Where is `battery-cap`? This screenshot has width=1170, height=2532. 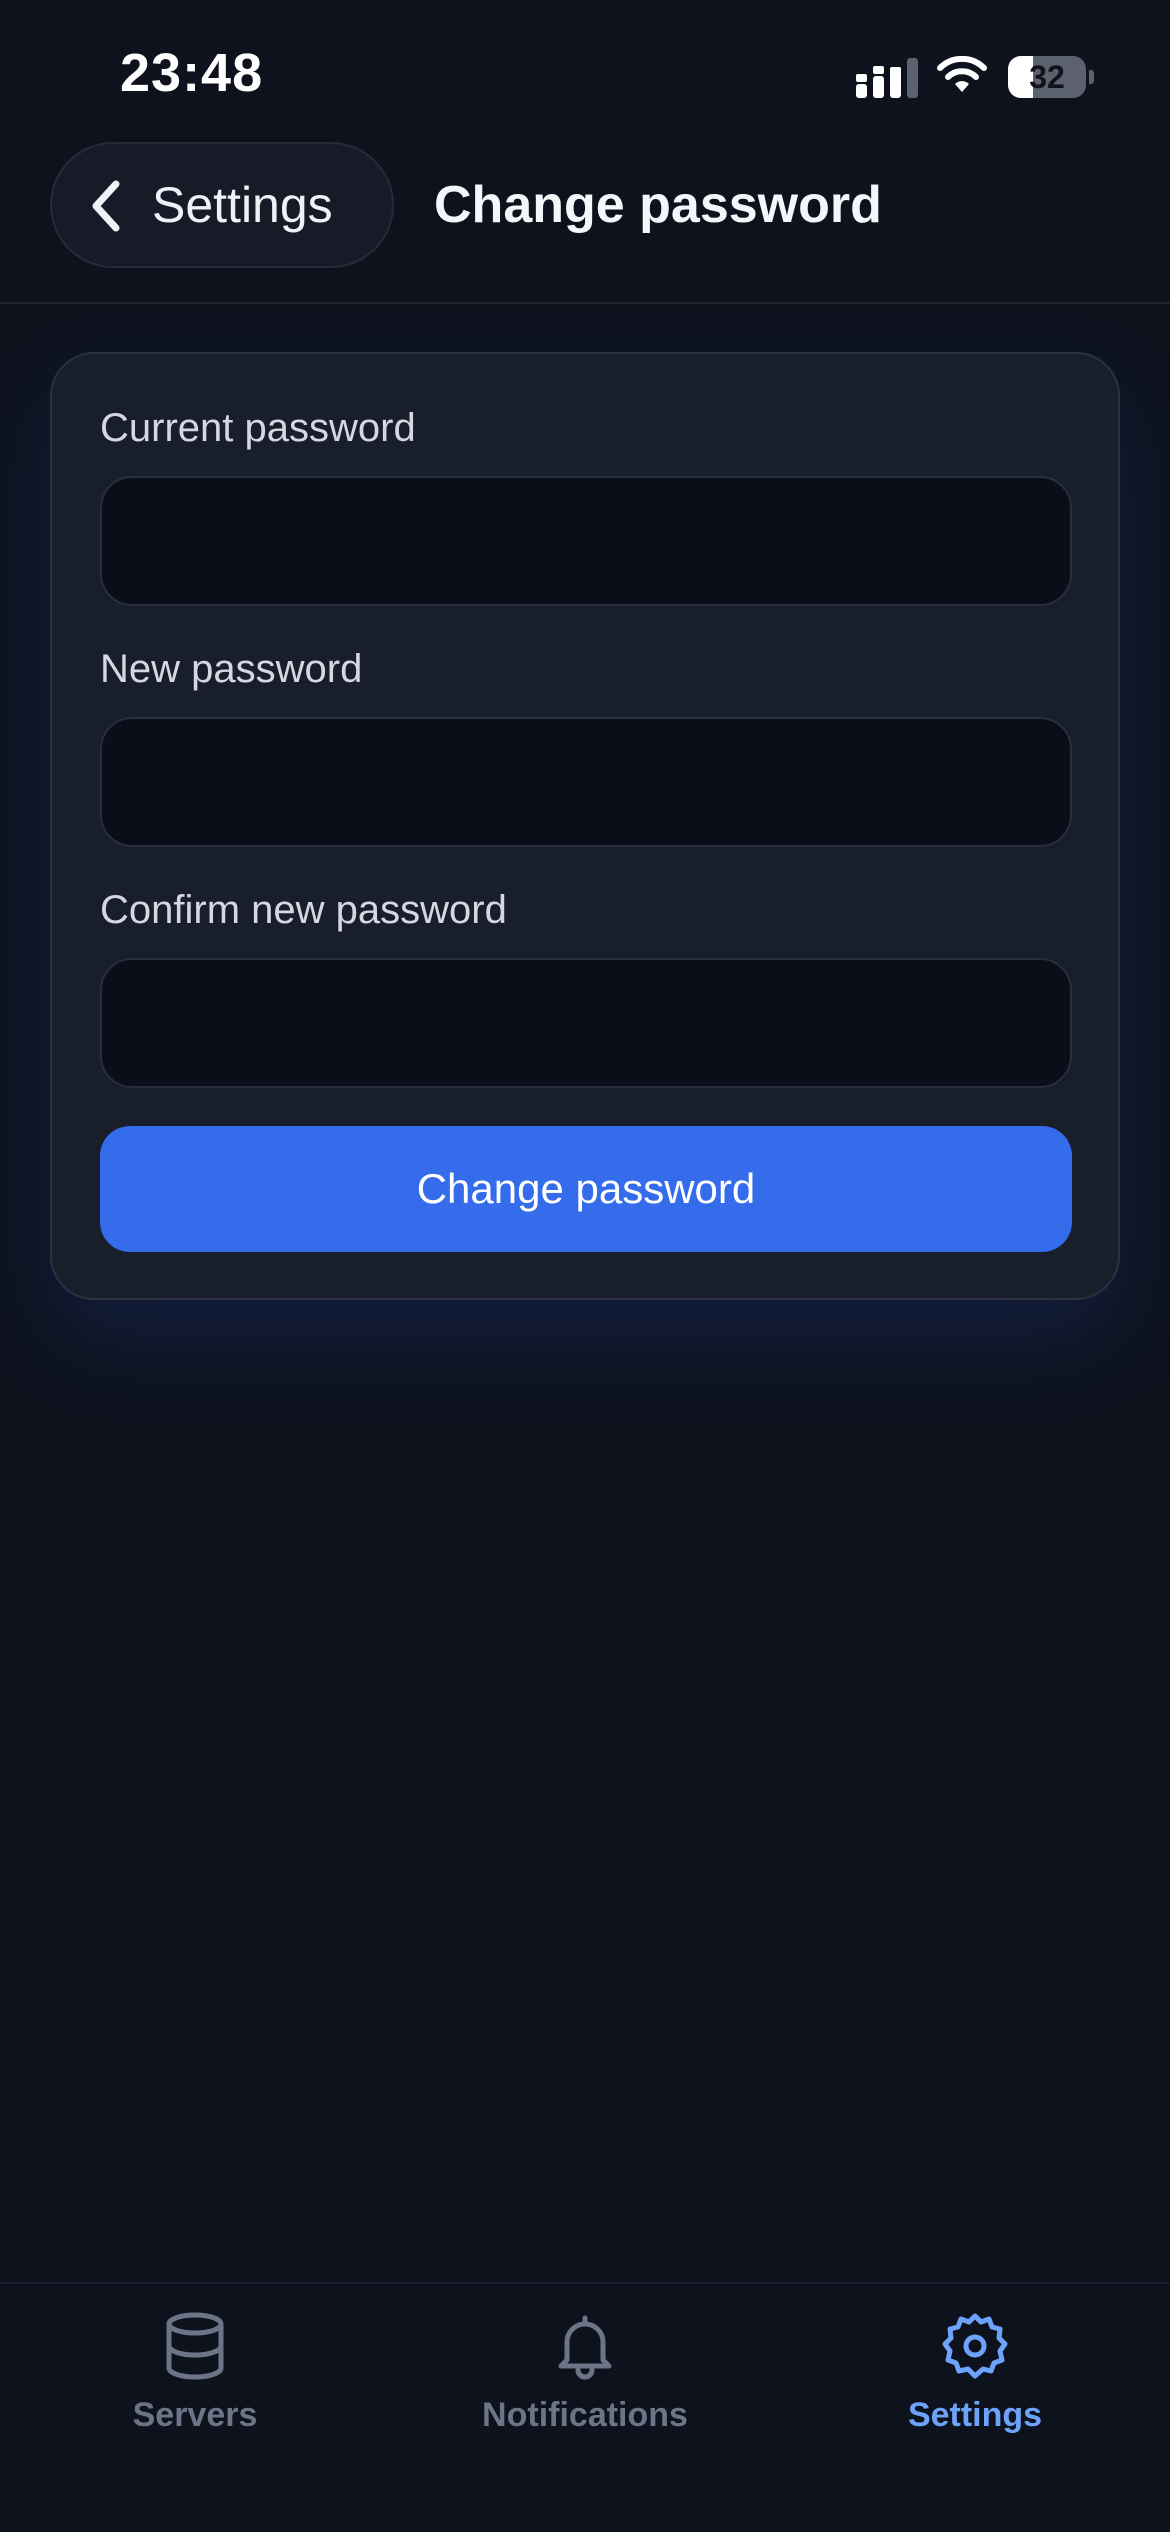
battery-cap is located at coordinates (1091, 77).